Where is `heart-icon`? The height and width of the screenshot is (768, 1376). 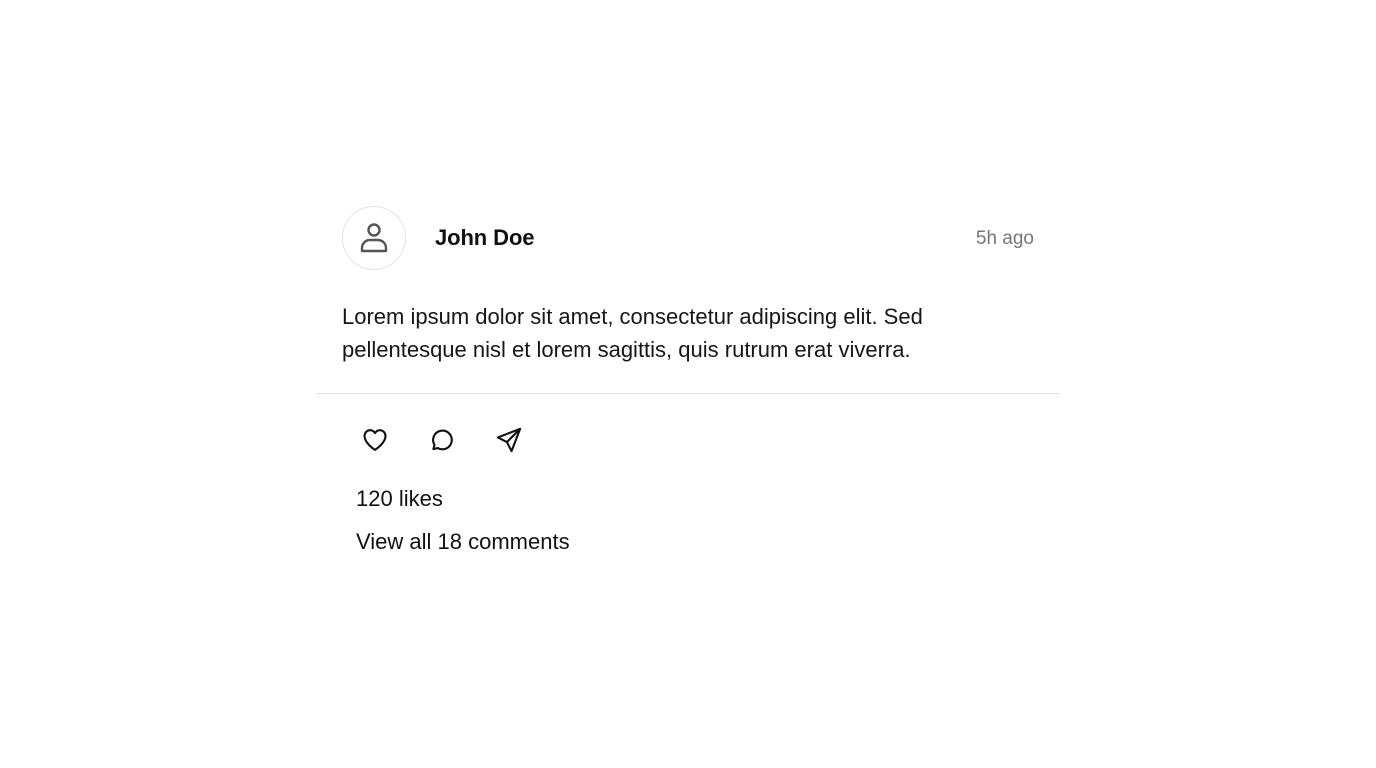
heart-icon is located at coordinates (375, 440).